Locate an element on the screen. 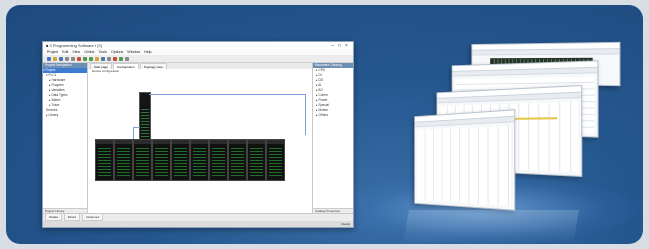  stacked-window-program is located at coordinates (465, 160).